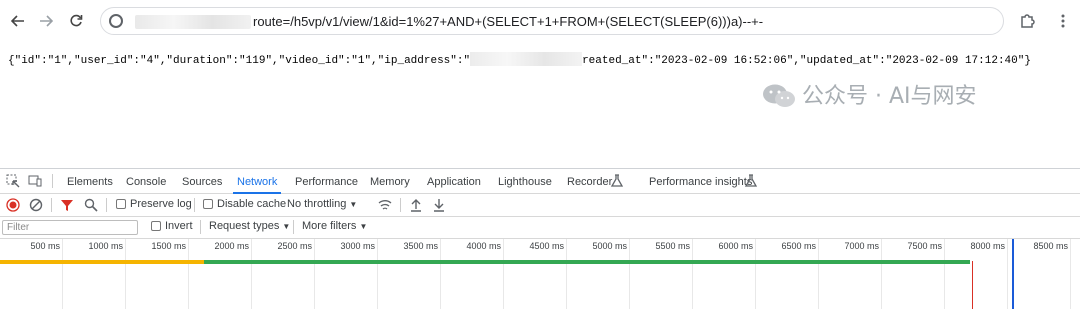 This screenshot has width=1080, height=309. What do you see at coordinates (798, 246) in the screenshot?
I see `tick-label: 6500 ms` at bounding box center [798, 246].